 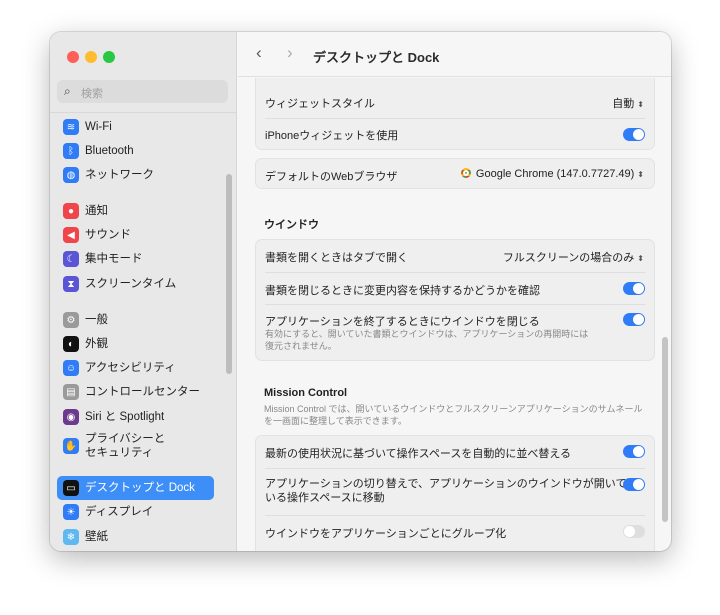 What do you see at coordinates (335, 421) in the screenshot?
I see `desc-line: を一画面に整理して表示できます。` at bounding box center [335, 421].